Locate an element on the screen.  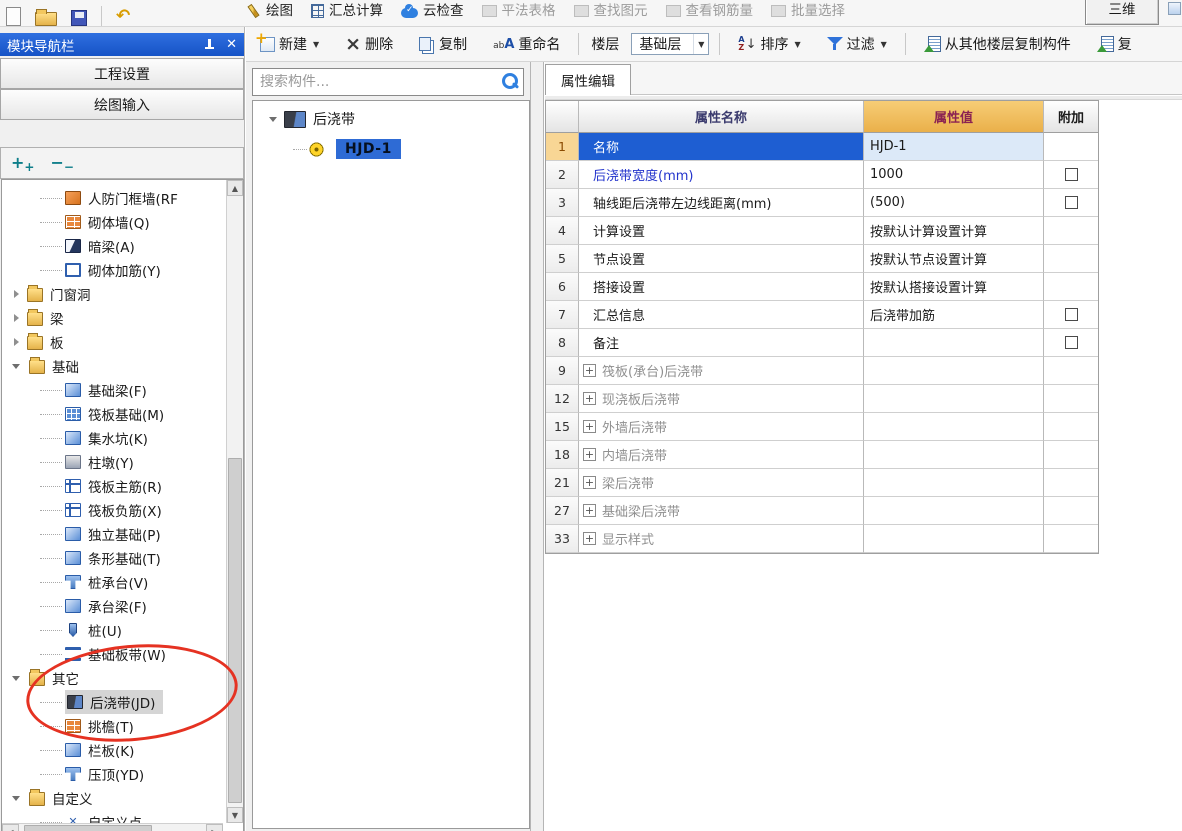
tree-item-砌体墙(Q): 砌体墙(Q) is located at coordinates (113, 222).